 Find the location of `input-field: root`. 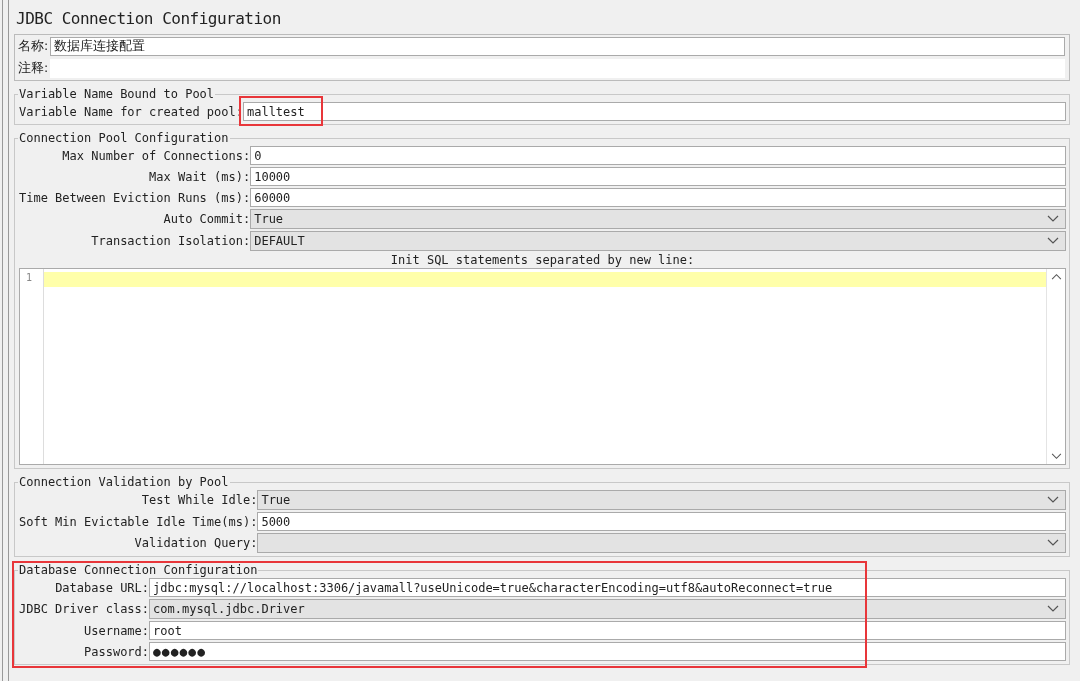

input-field: root is located at coordinates (607, 630).